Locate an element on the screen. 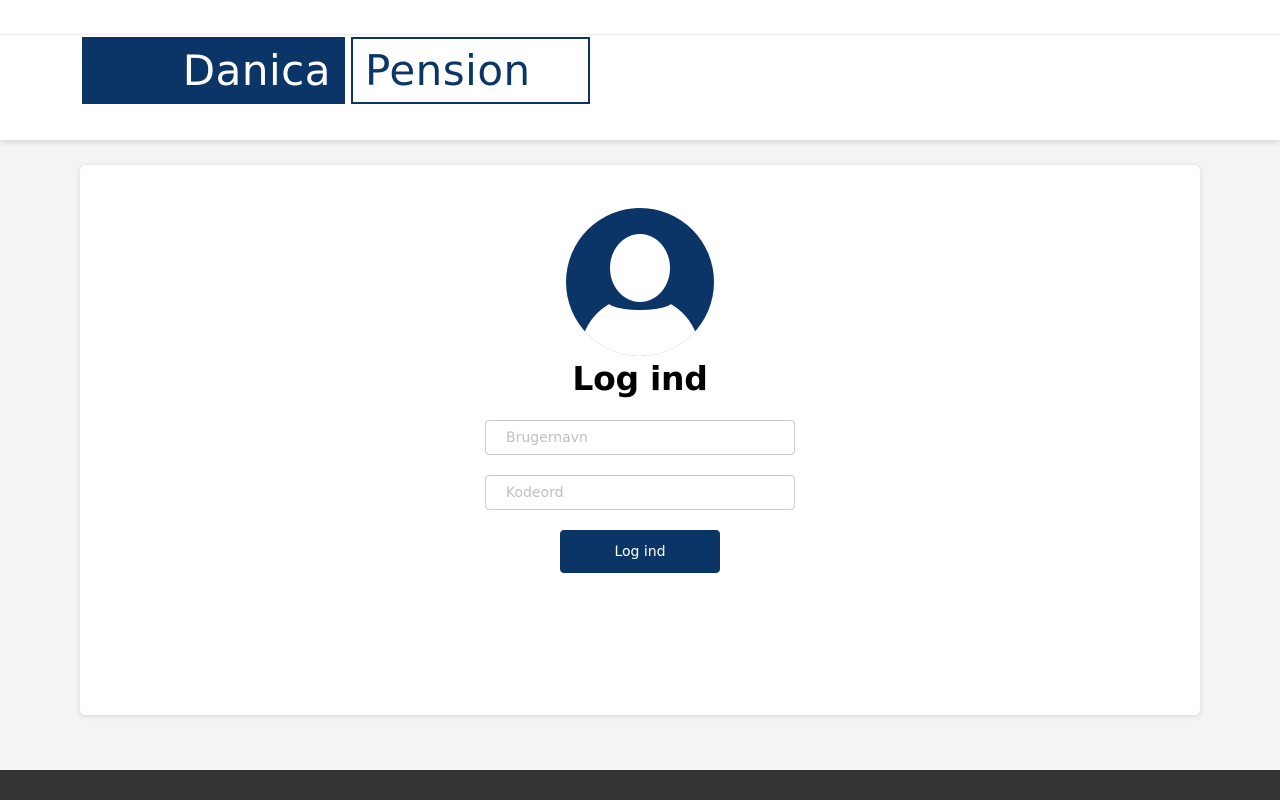 The height and width of the screenshot is (800, 1280). logo-text-danica: Danica is located at coordinates (213, 70).